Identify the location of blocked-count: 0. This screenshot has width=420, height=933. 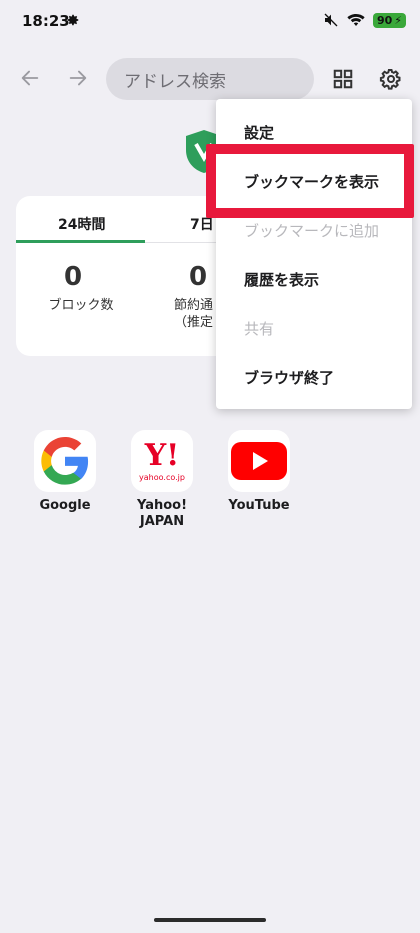
(73, 277).